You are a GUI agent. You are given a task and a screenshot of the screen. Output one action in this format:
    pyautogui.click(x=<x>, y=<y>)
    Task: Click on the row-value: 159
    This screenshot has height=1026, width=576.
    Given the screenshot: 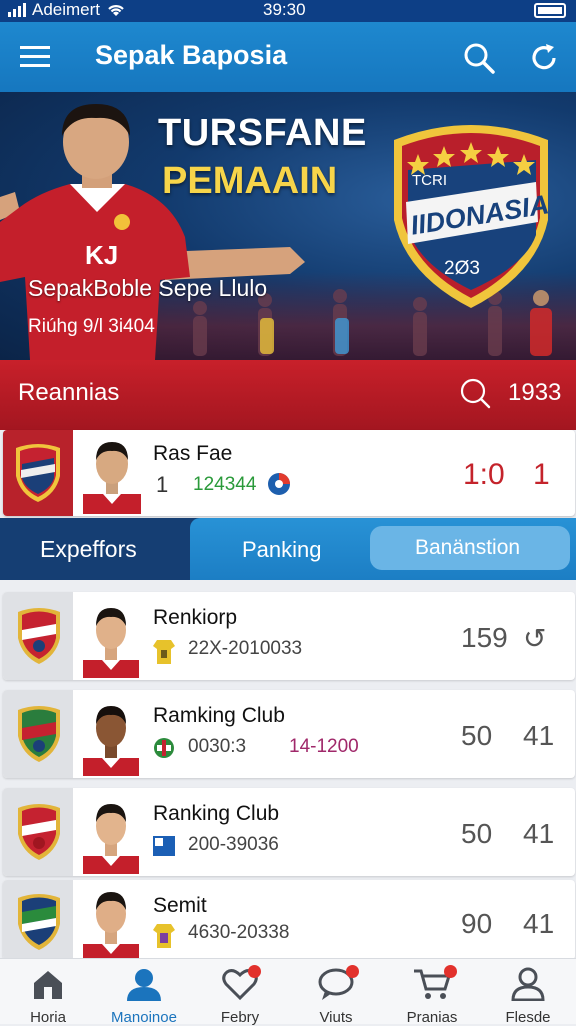 What is the action you would take?
    pyautogui.click(x=484, y=637)
    